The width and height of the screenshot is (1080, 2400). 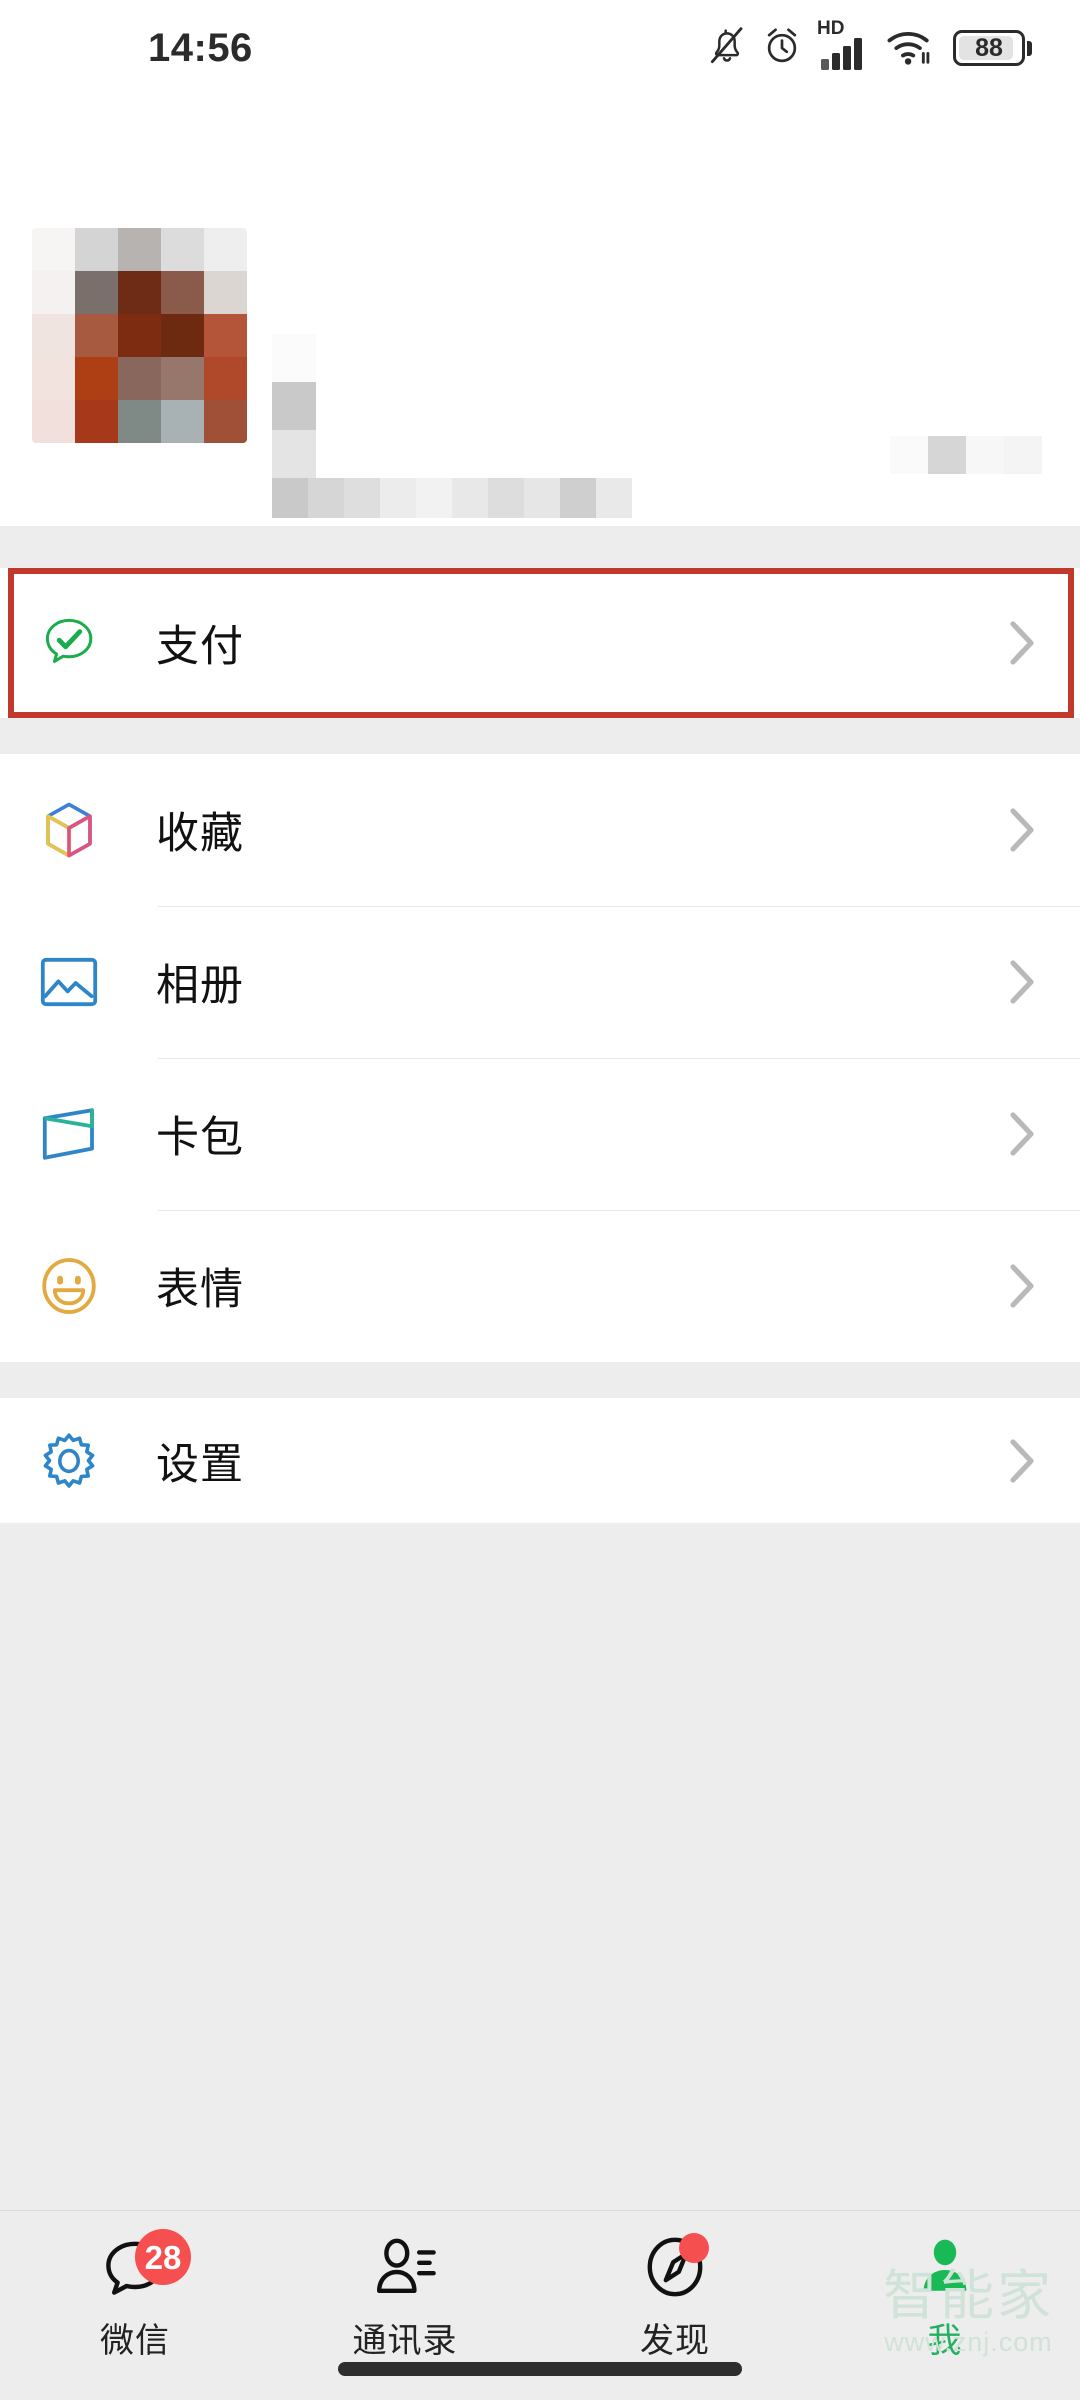 I want to click on alarm-clock-icon, so click(x=782, y=48).